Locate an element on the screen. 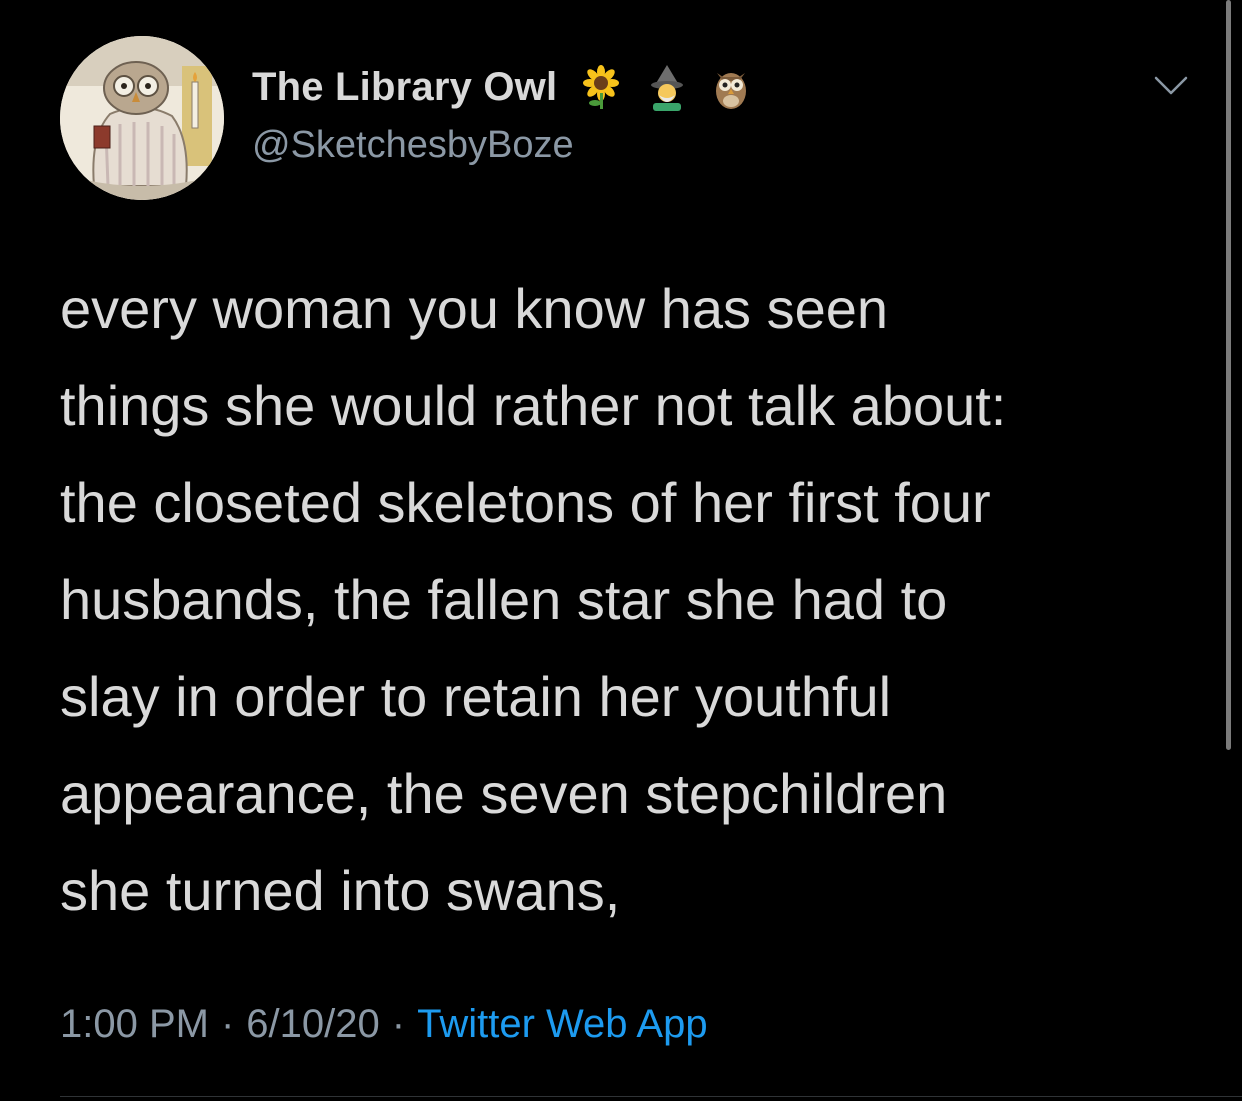  owl-avatar-illustration is located at coordinates (142, 118).